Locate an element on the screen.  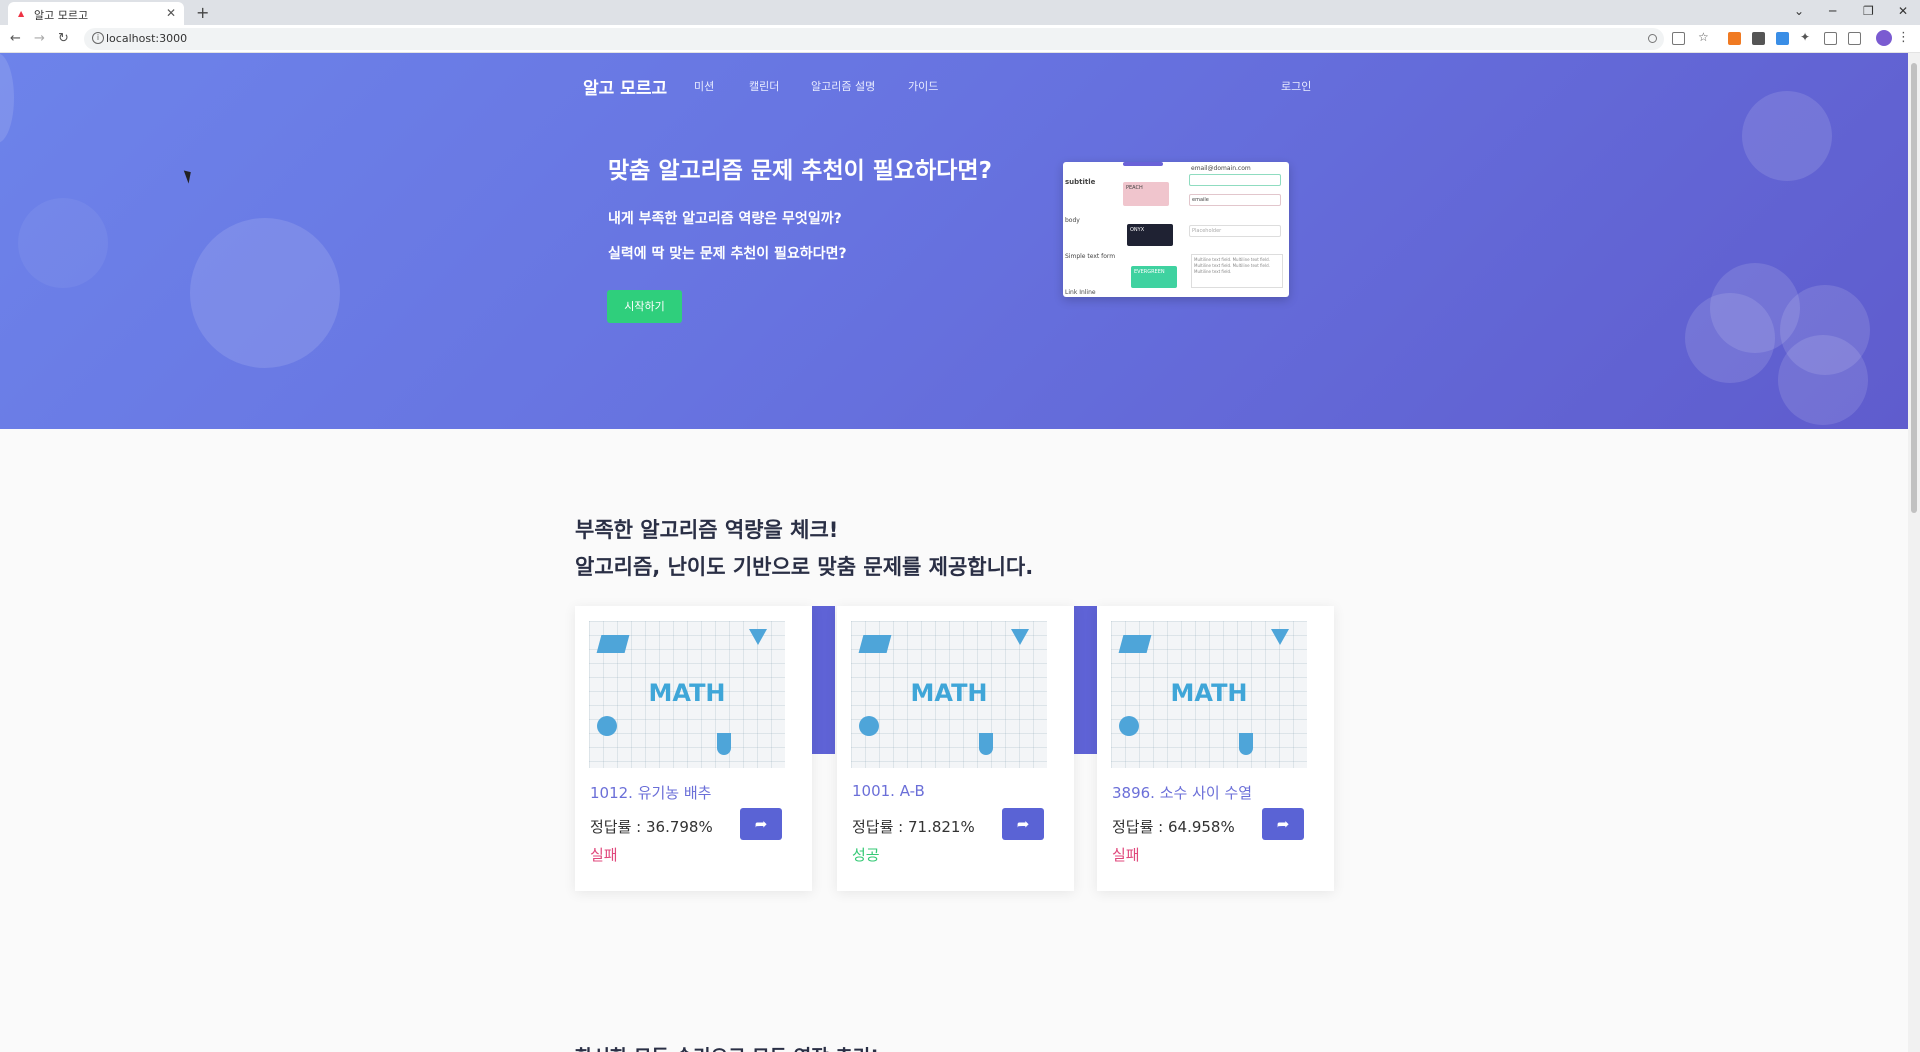
browser-toolbar: ← → ↻ i localhost:3000 ☆ ✦ ⋮ is located at coordinates (960, 39).